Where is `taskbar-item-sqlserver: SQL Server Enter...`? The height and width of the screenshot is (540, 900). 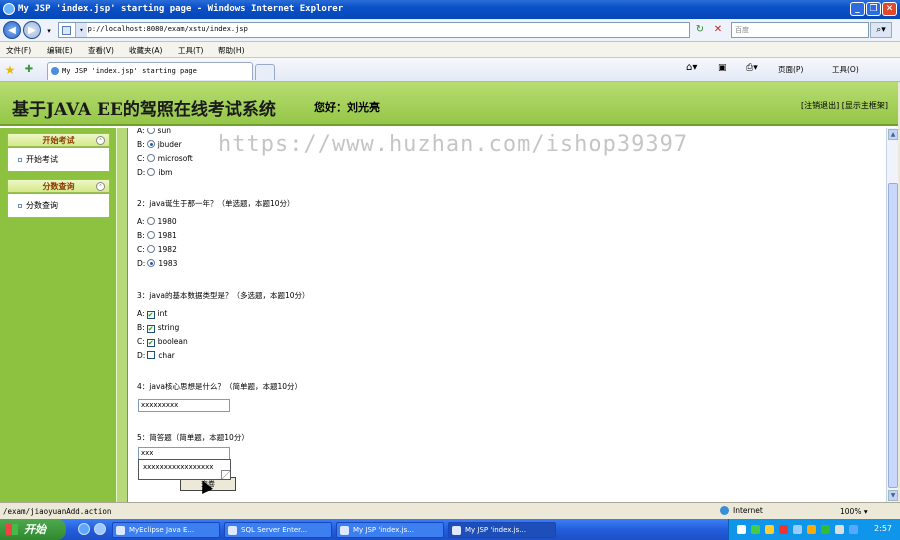
taskbar-item-sqlserver: SQL Server Enter... is located at coordinates (278, 530).